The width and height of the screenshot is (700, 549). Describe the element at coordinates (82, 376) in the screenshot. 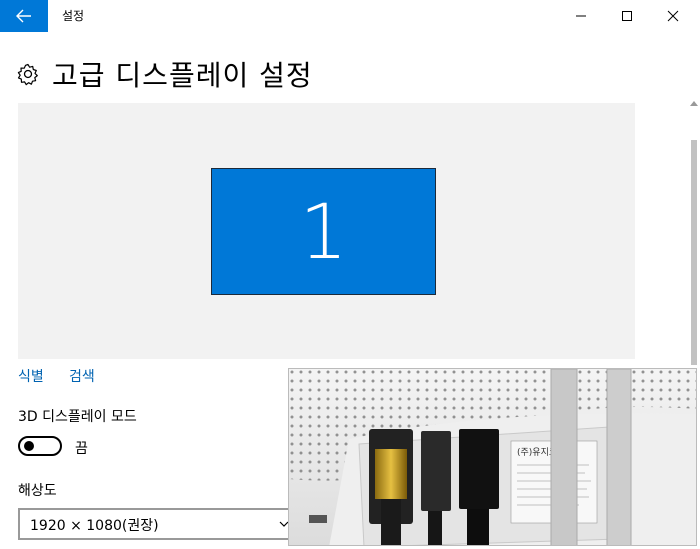

I see `detect-link: 검색` at that location.